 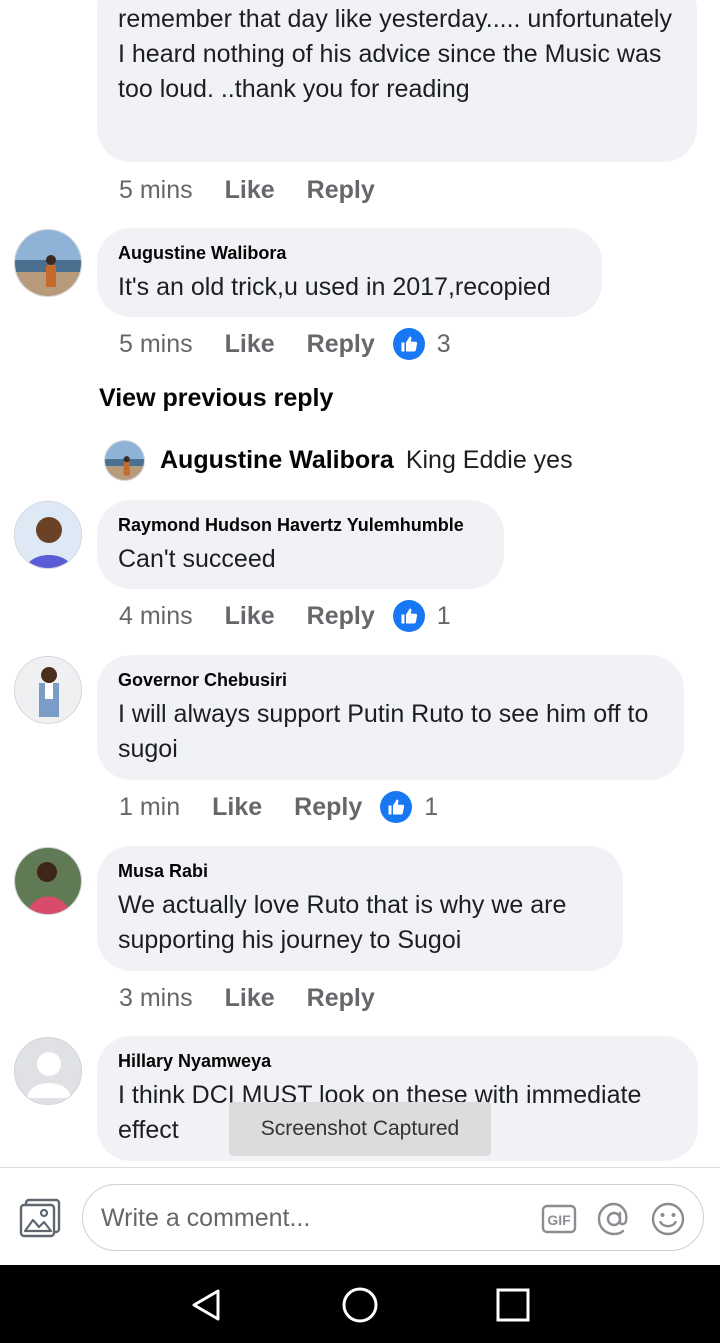 What do you see at coordinates (216, 398) in the screenshot?
I see `view-previous-reply-link: View previous reply` at bounding box center [216, 398].